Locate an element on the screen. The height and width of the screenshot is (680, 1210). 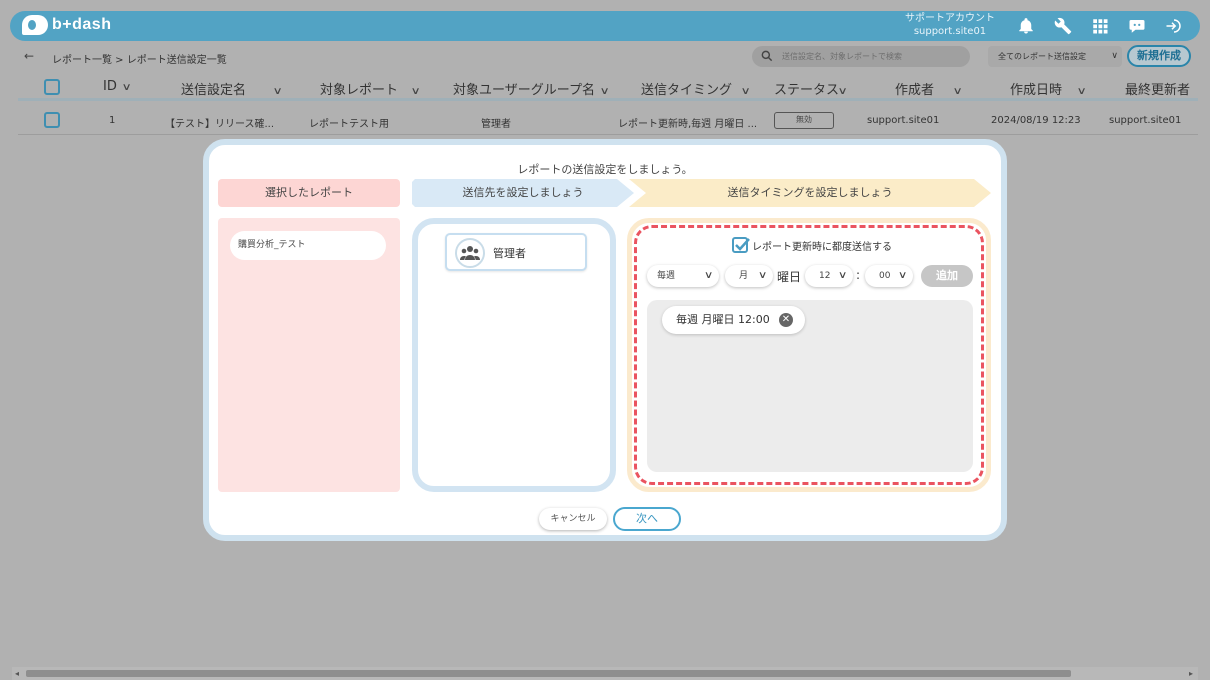
cell-report: レポートテスト用 is located at coordinates (349, 124).